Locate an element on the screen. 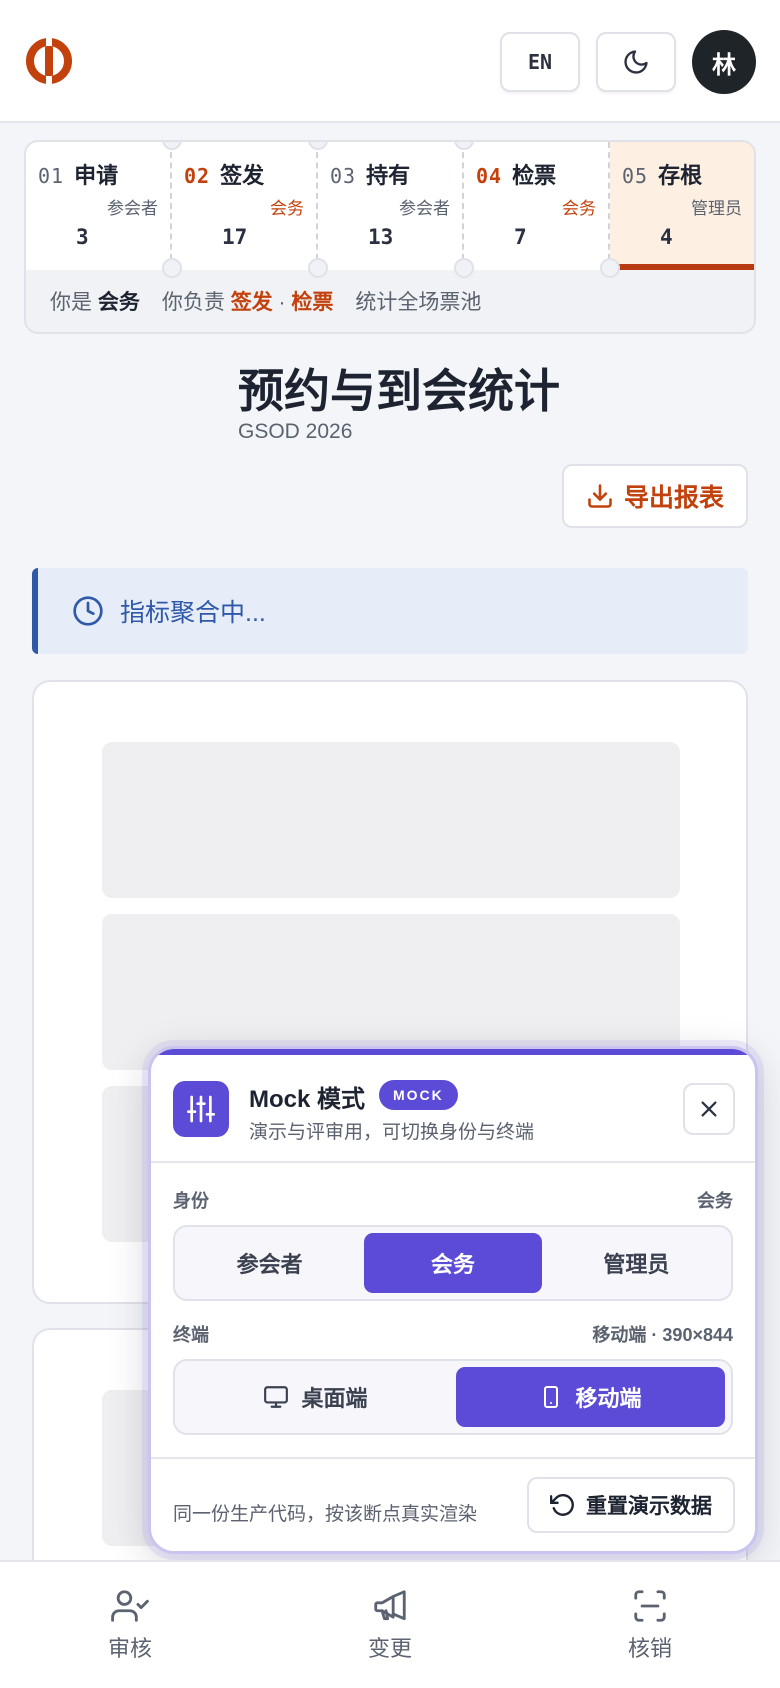 Image resolution: width=780 pixels, height=1688 pixels. step-count: 7 is located at coordinates (520, 237).